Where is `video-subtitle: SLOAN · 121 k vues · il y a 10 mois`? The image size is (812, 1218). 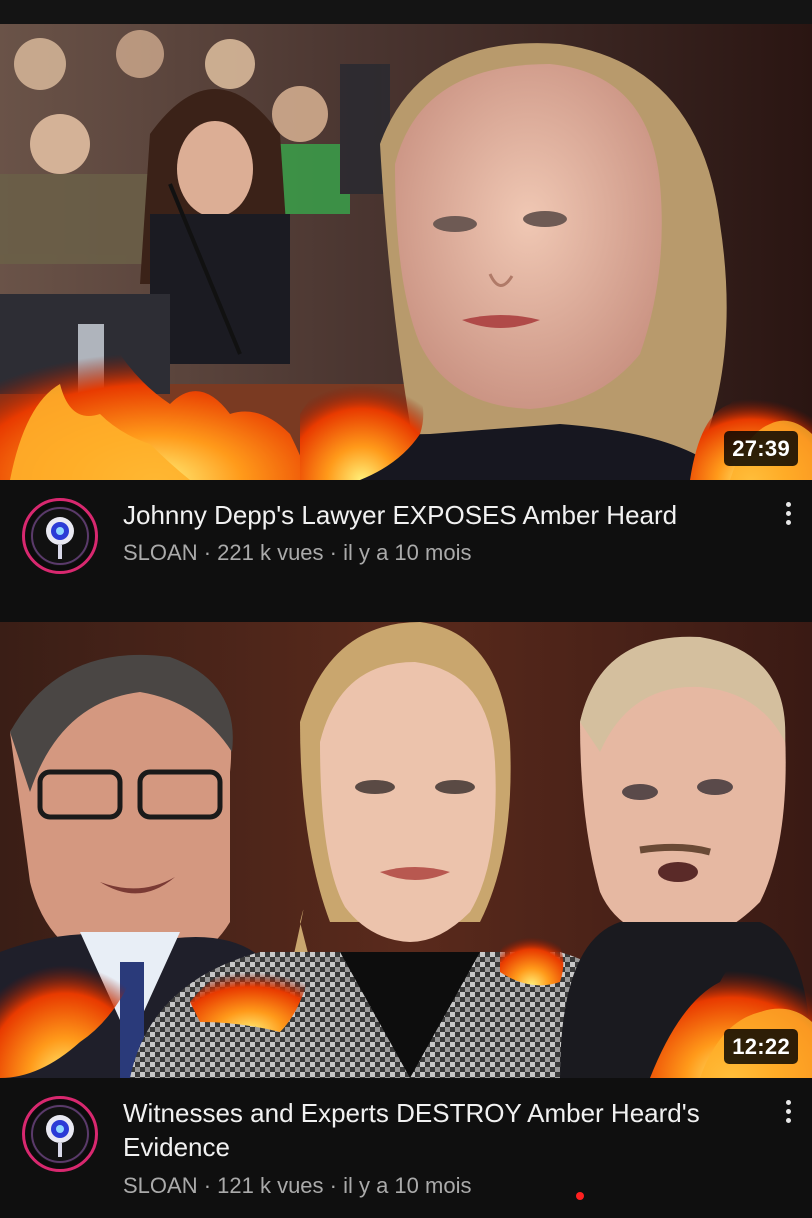
video-subtitle: SLOAN · 121 k vues · il y a 10 mois is located at coordinates (297, 1185).